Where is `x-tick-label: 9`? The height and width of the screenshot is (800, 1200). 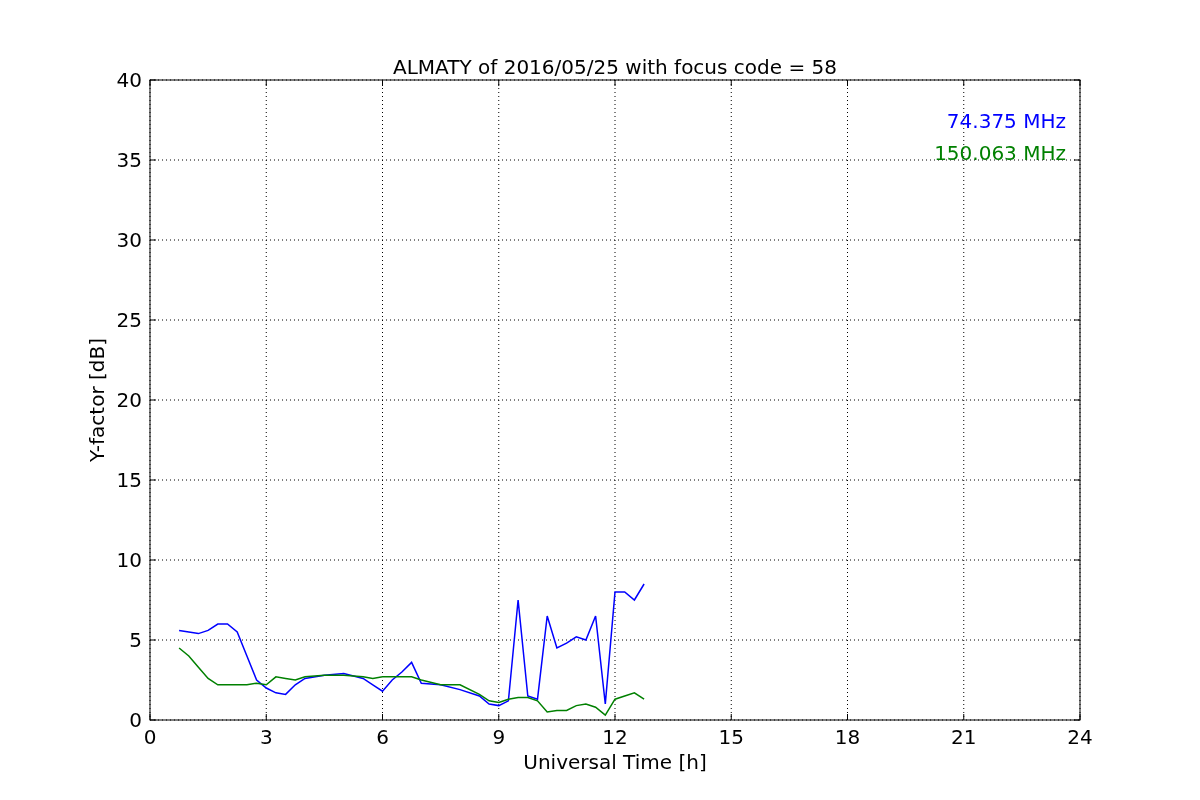 x-tick-label: 9 is located at coordinates (499, 737).